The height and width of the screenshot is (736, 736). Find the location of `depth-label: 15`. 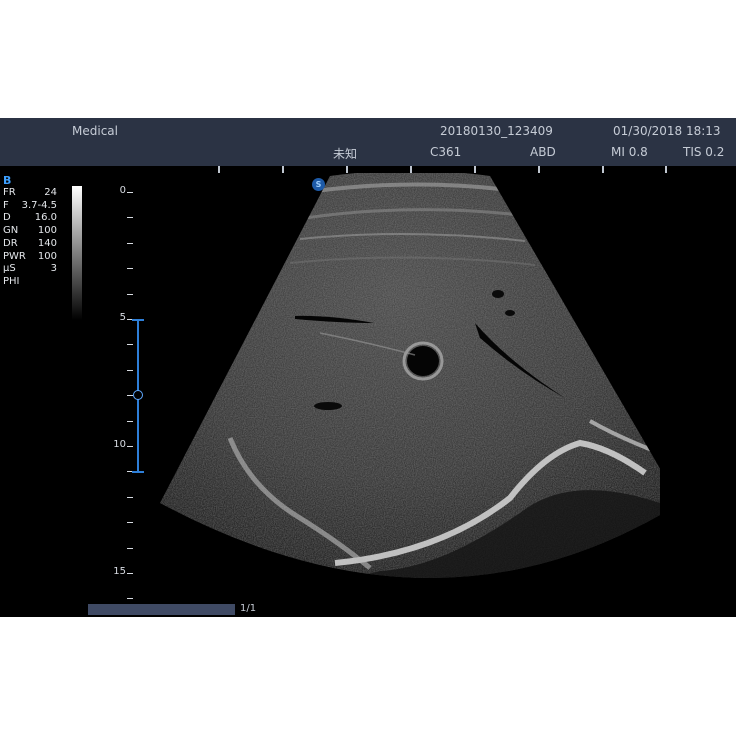

depth-label: 15 is located at coordinates (119, 571).